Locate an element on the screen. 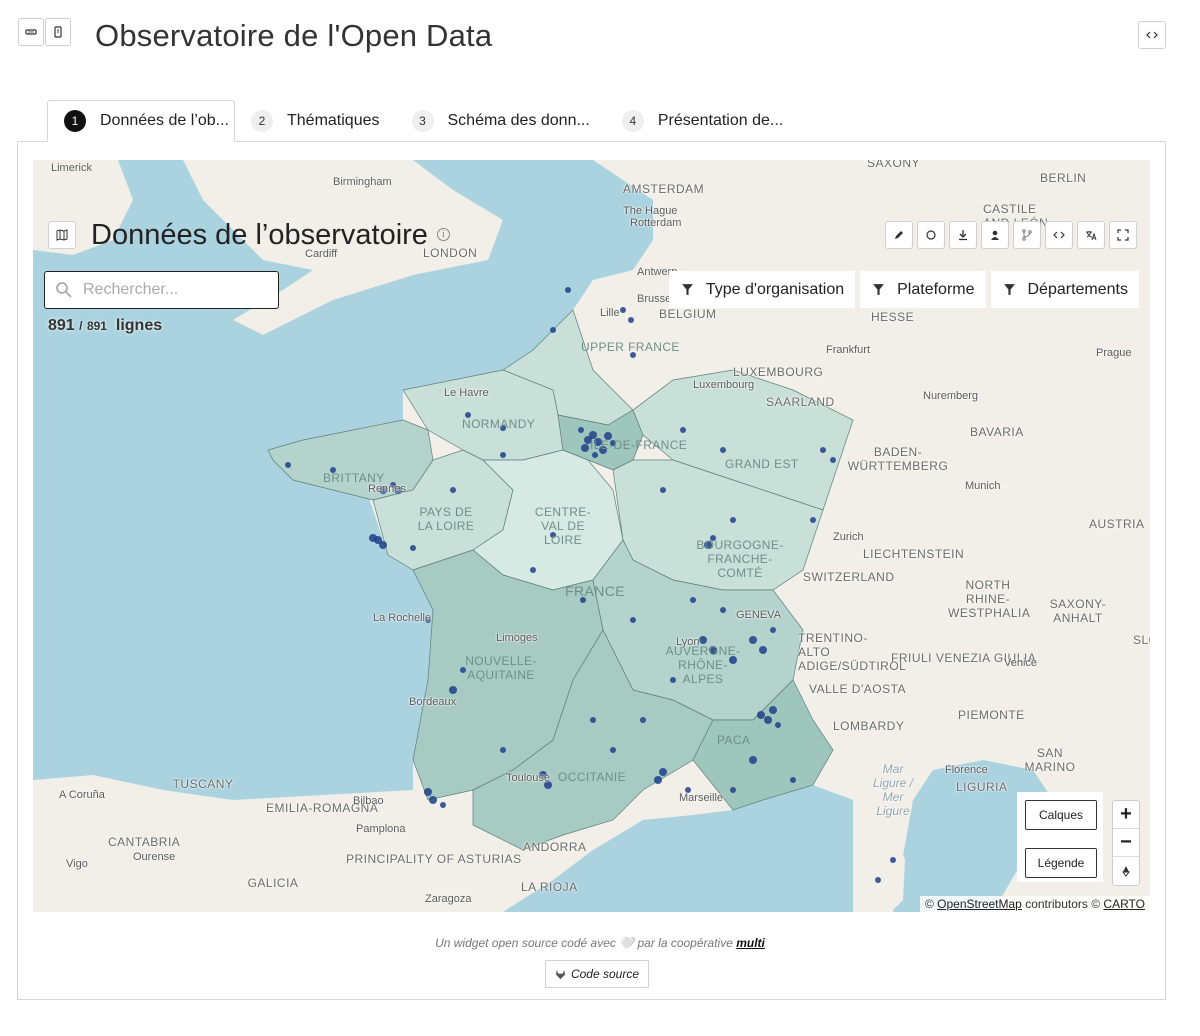 Image resolution: width=1200 pixels, height=1036 pixels. filter-departements: Départements is located at coordinates (1064, 289).